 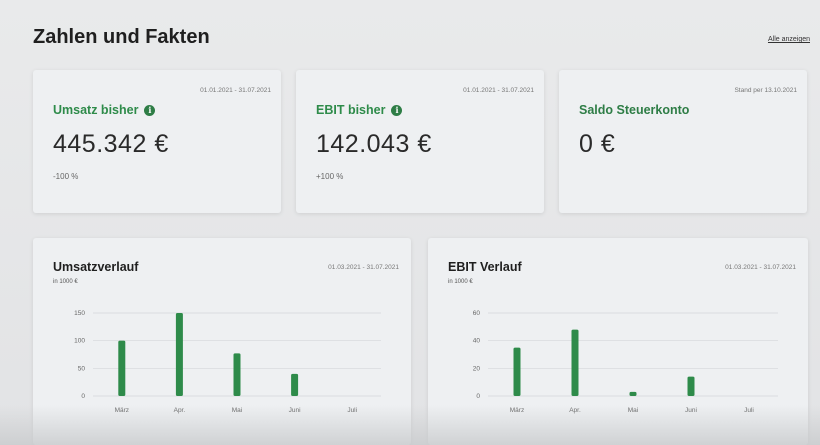 I want to click on kpi-change: -100 %, so click(x=66, y=176).